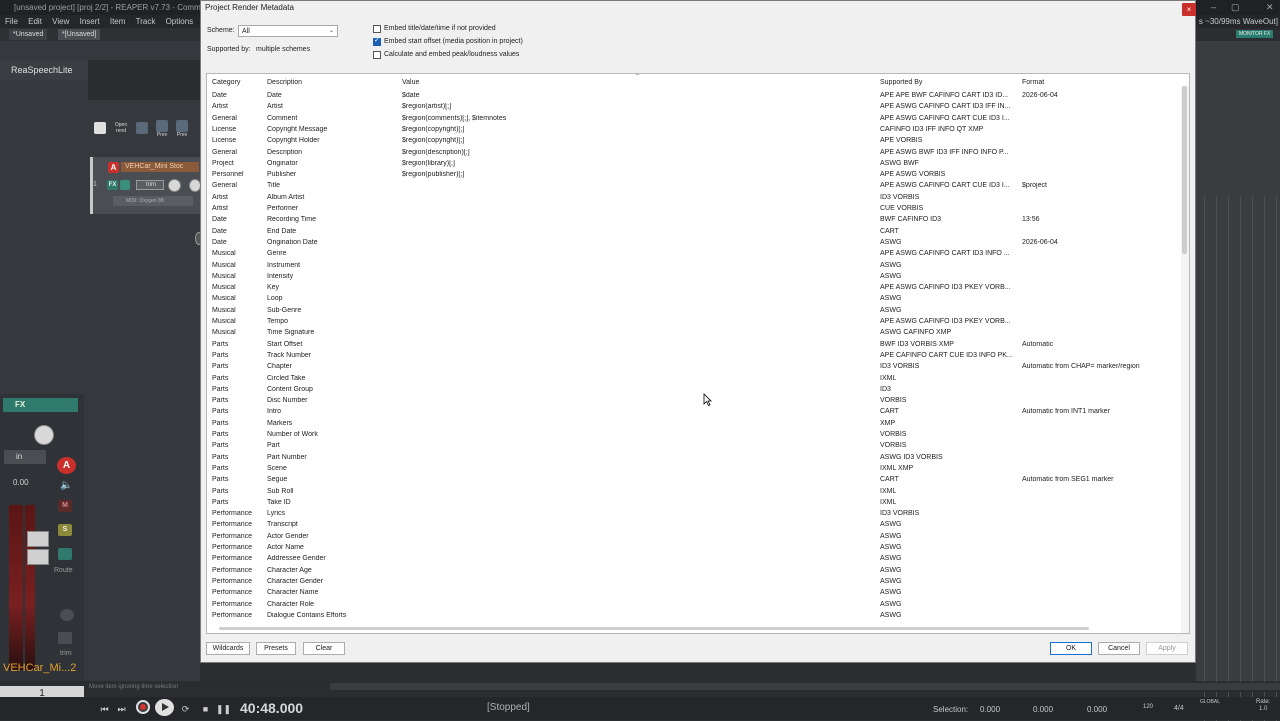  Describe the element at coordinates (695, 266) in the screenshot. I see `table-row: Musical Instrument ASWG` at that location.